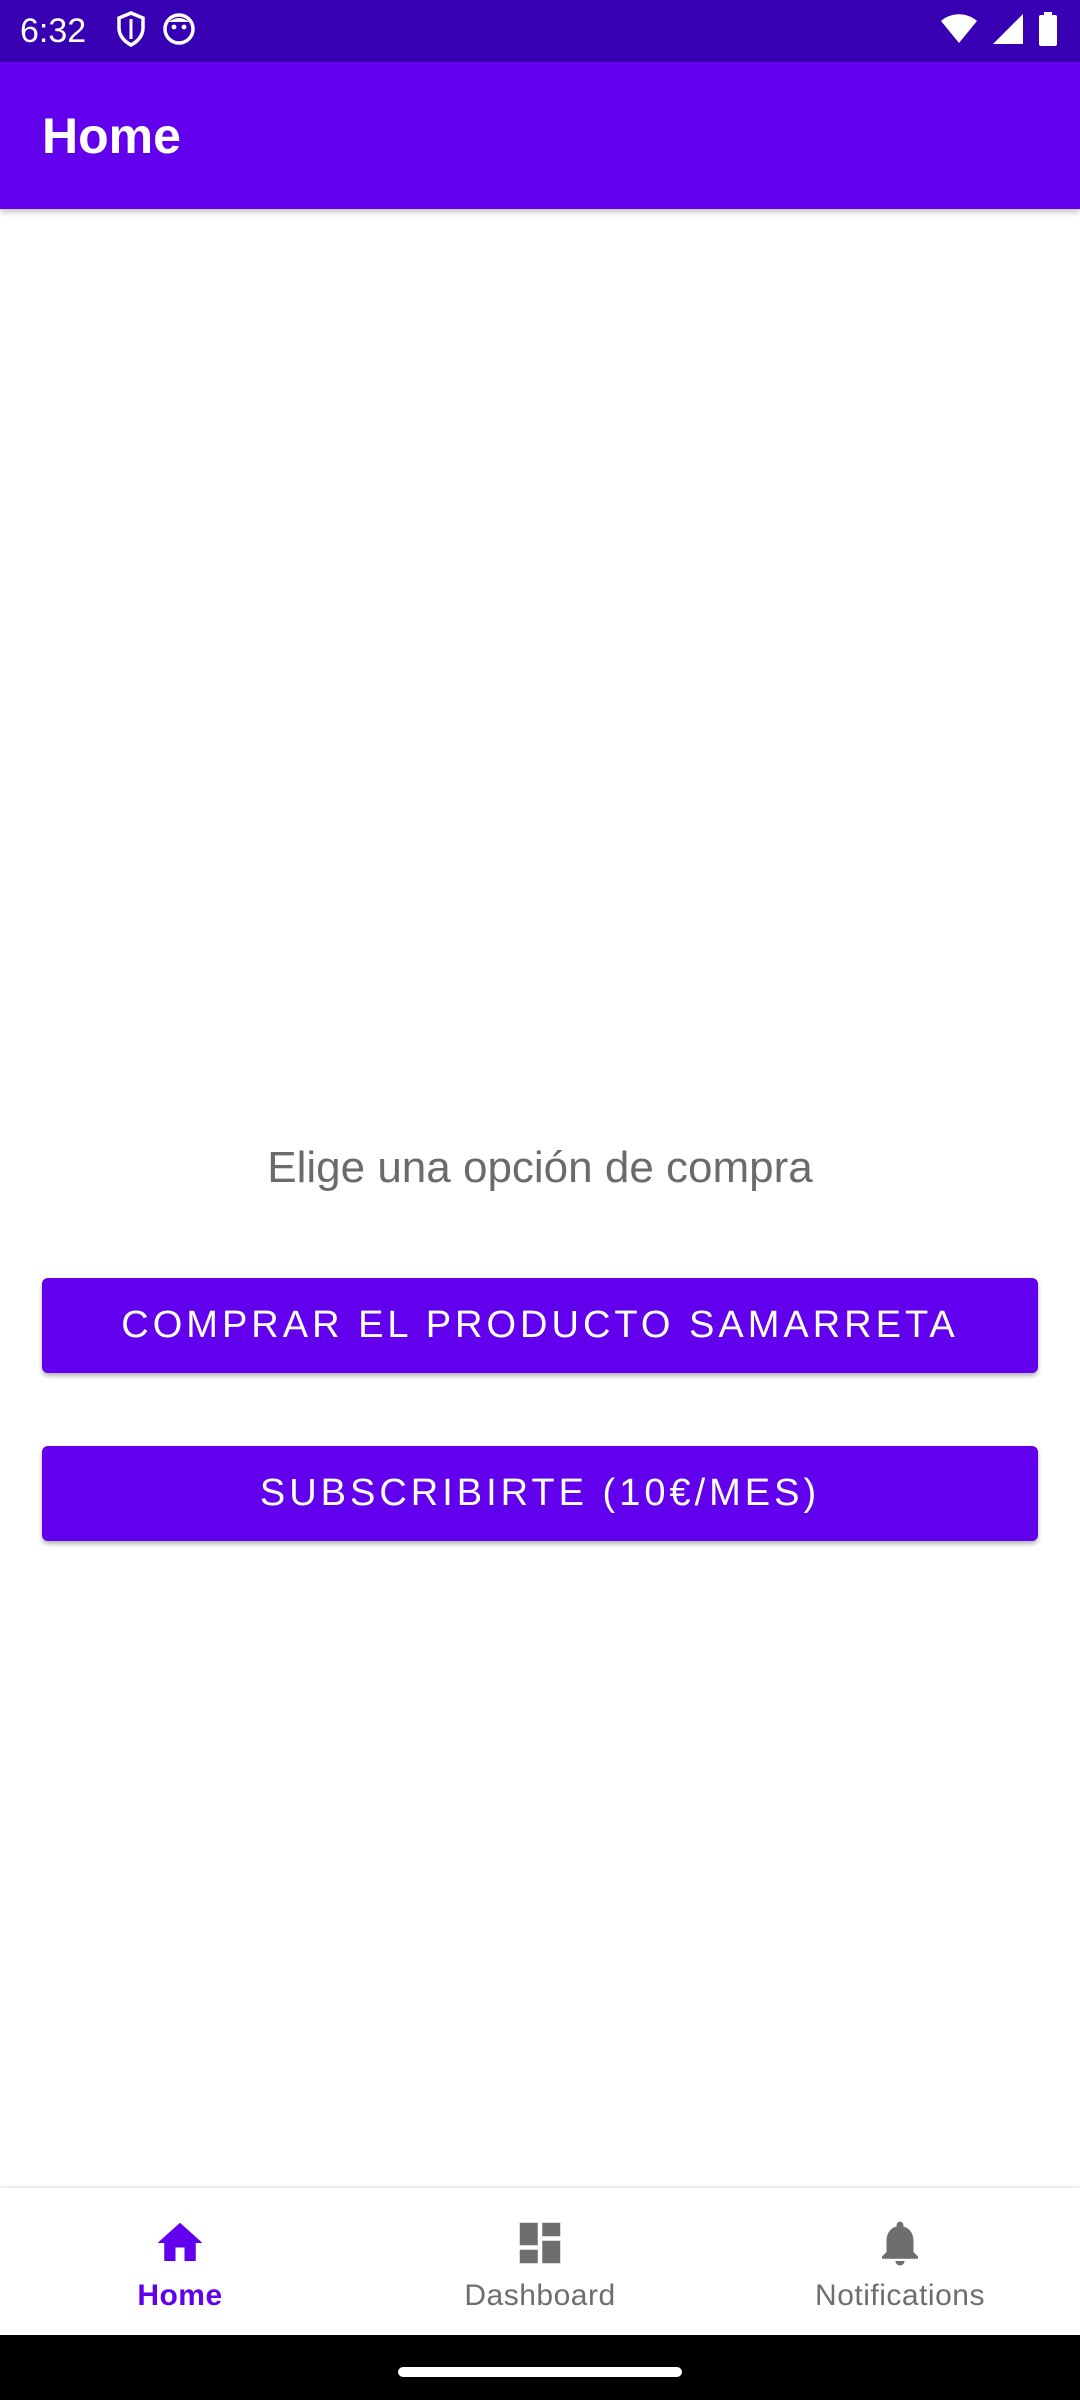  Describe the element at coordinates (900, 2295) in the screenshot. I see `nav-label-notifications: Notifications` at that location.